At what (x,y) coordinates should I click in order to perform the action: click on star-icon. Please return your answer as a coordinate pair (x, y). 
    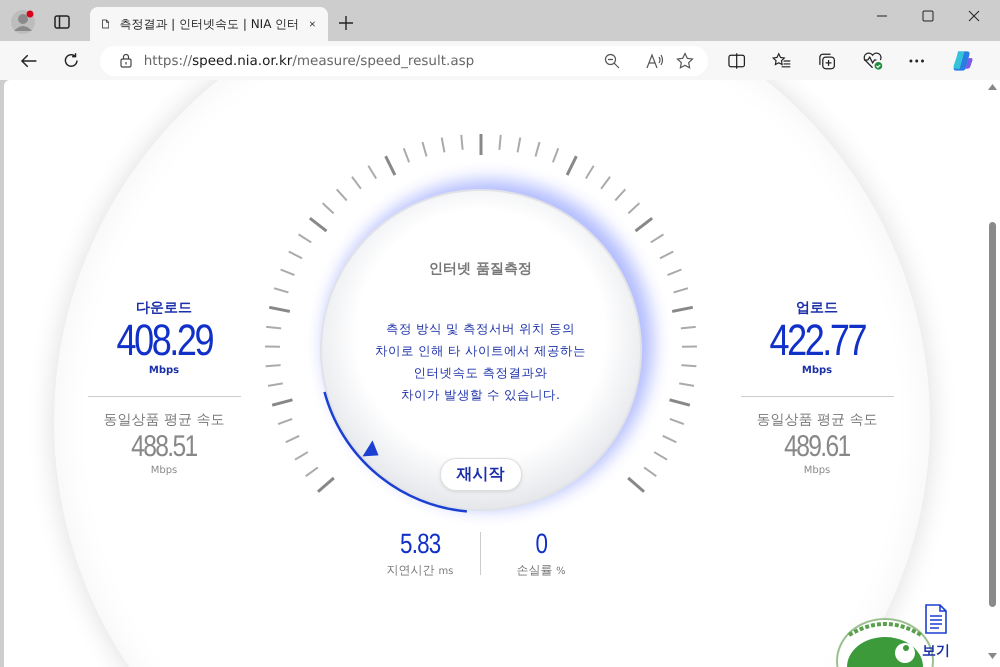
    Looking at the image, I should click on (685, 61).